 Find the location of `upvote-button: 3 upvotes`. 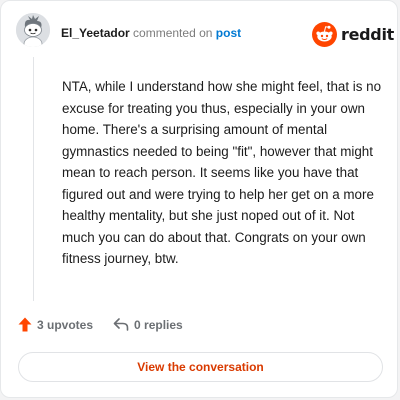

upvote-button: 3 upvotes is located at coordinates (55, 324).